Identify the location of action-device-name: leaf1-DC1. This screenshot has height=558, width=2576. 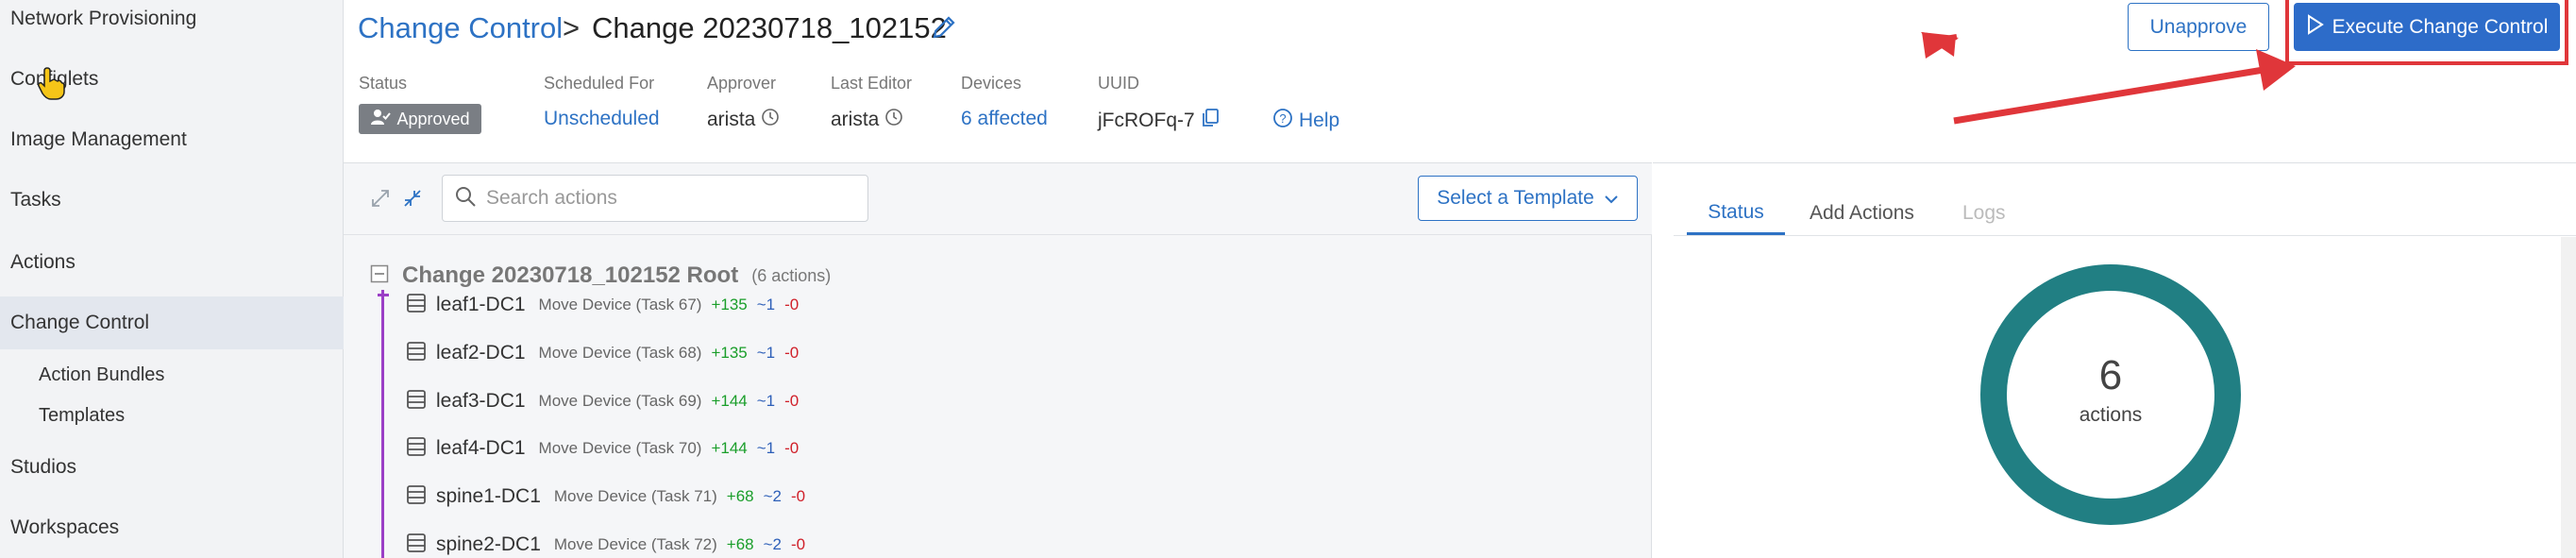
(481, 304).